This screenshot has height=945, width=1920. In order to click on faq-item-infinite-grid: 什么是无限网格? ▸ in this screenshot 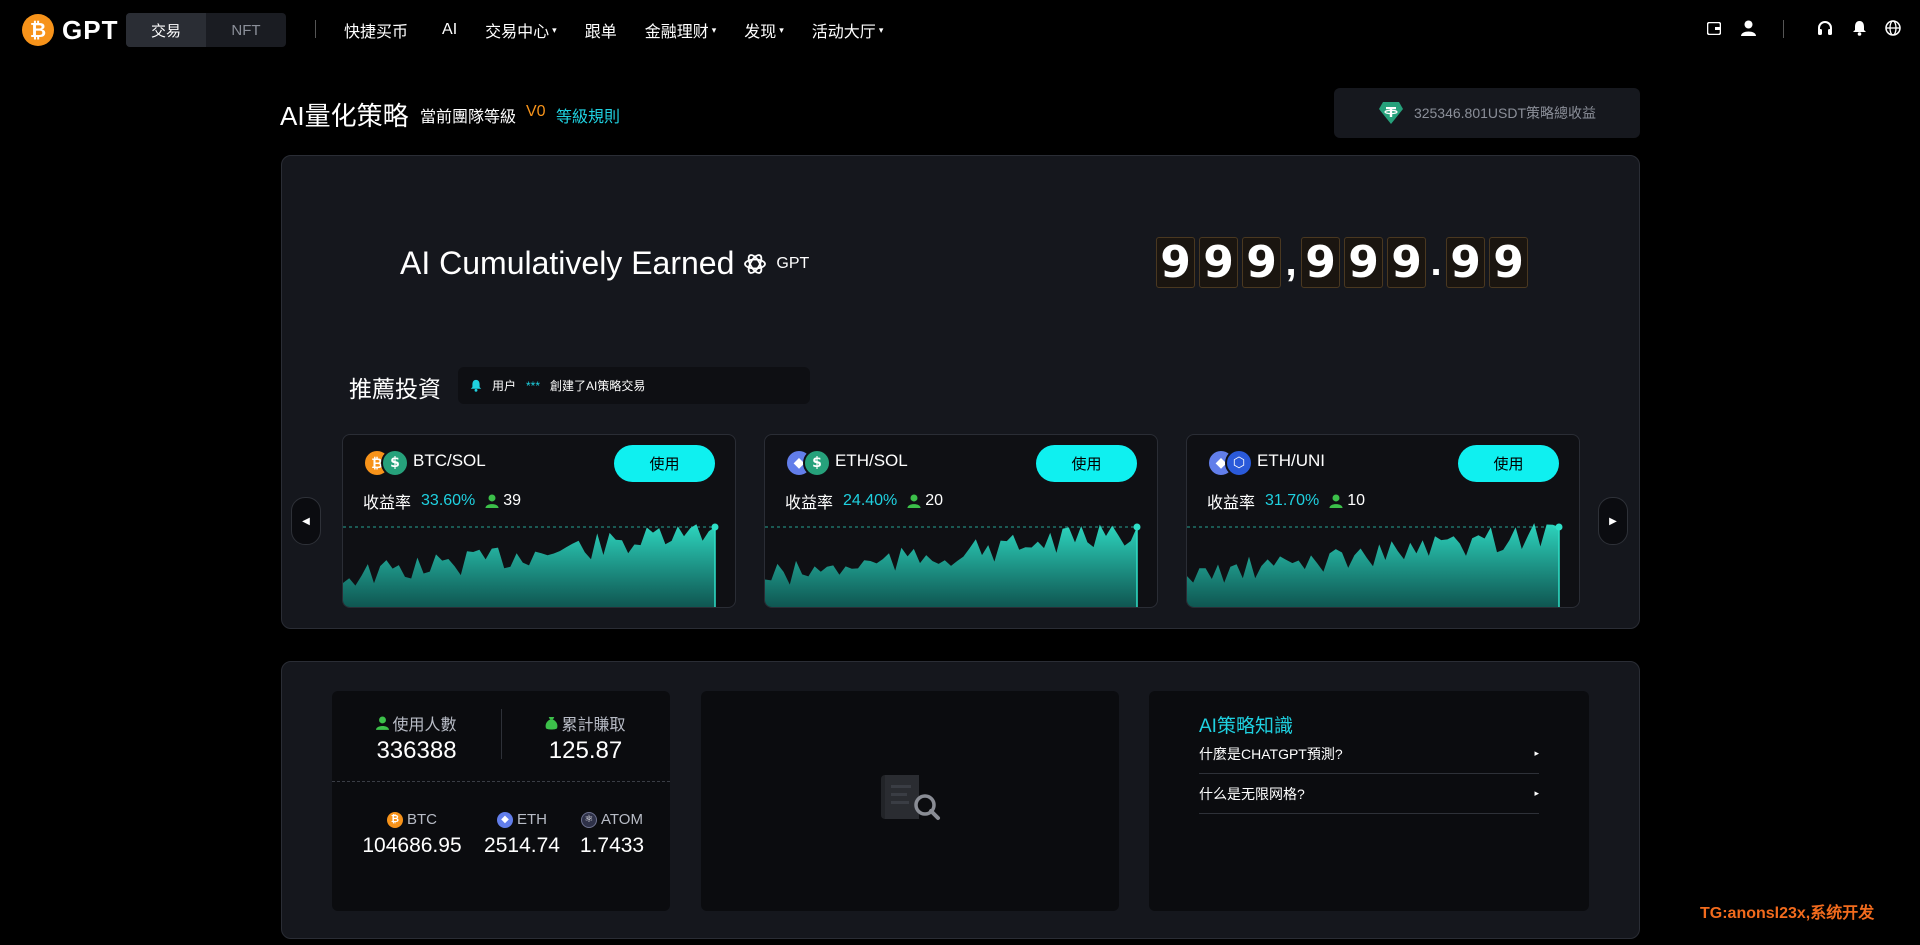, I will do `click(1369, 794)`.